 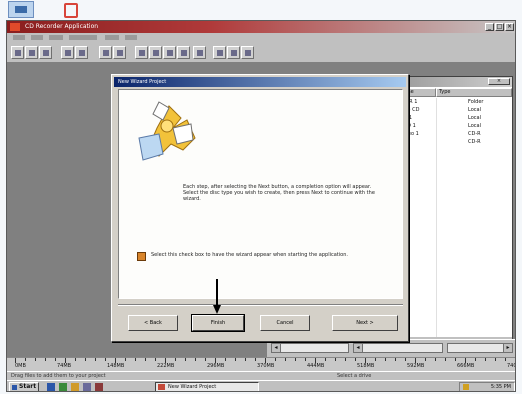 What do you see at coordinates (266, 366) in the screenshot?
I see `ruler-label: 370MB` at bounding box center [266, 366].